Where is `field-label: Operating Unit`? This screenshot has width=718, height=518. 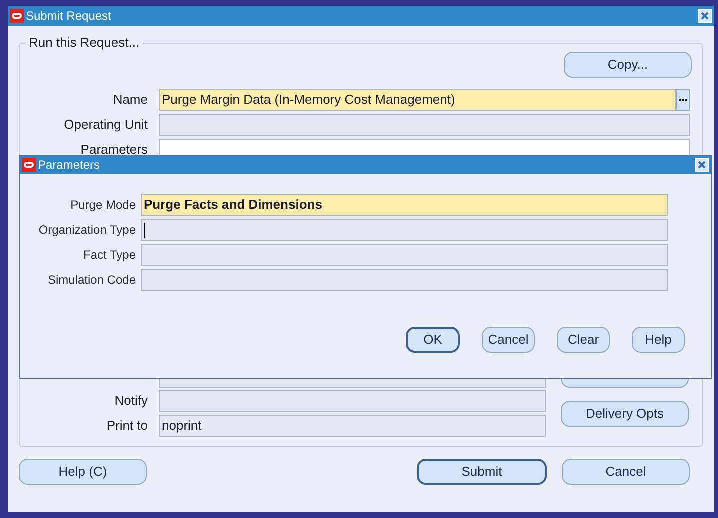 field-label: Operating Unit is located at coordinates (106, 125).